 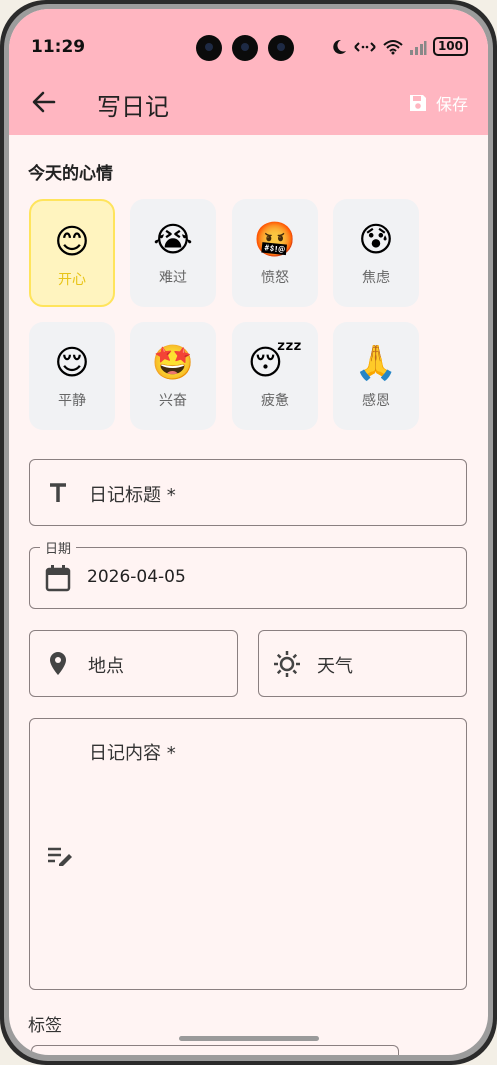 What do you see at coordinates (58, 663) in the screenshot?
I see `location-pin-icon` at bounding box center [58, 663].